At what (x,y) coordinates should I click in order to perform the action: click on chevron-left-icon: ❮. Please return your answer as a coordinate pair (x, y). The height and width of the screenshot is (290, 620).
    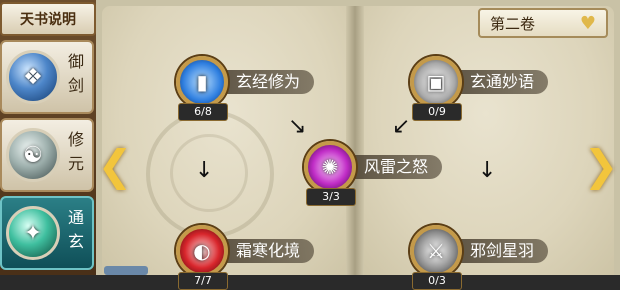
    Looking at the image, I should click on (114, 165).